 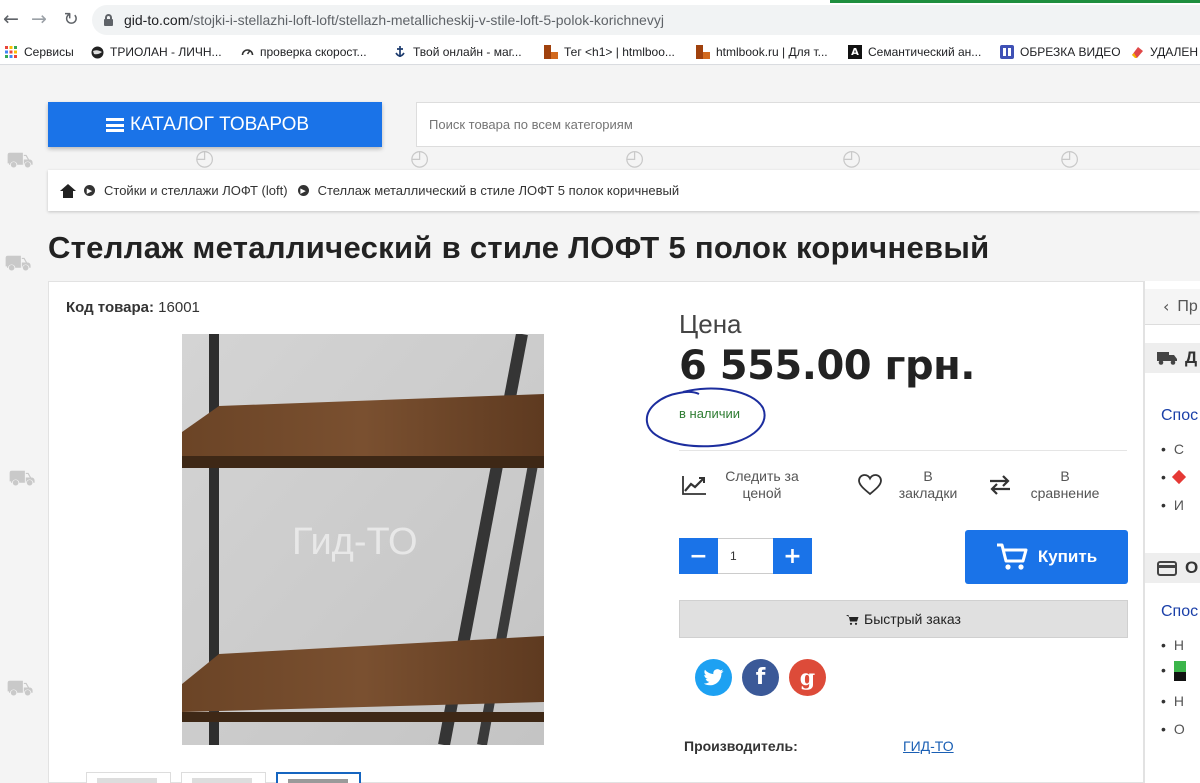 I want to click on google-plus-share-button: g, so click(x=807, y=677).